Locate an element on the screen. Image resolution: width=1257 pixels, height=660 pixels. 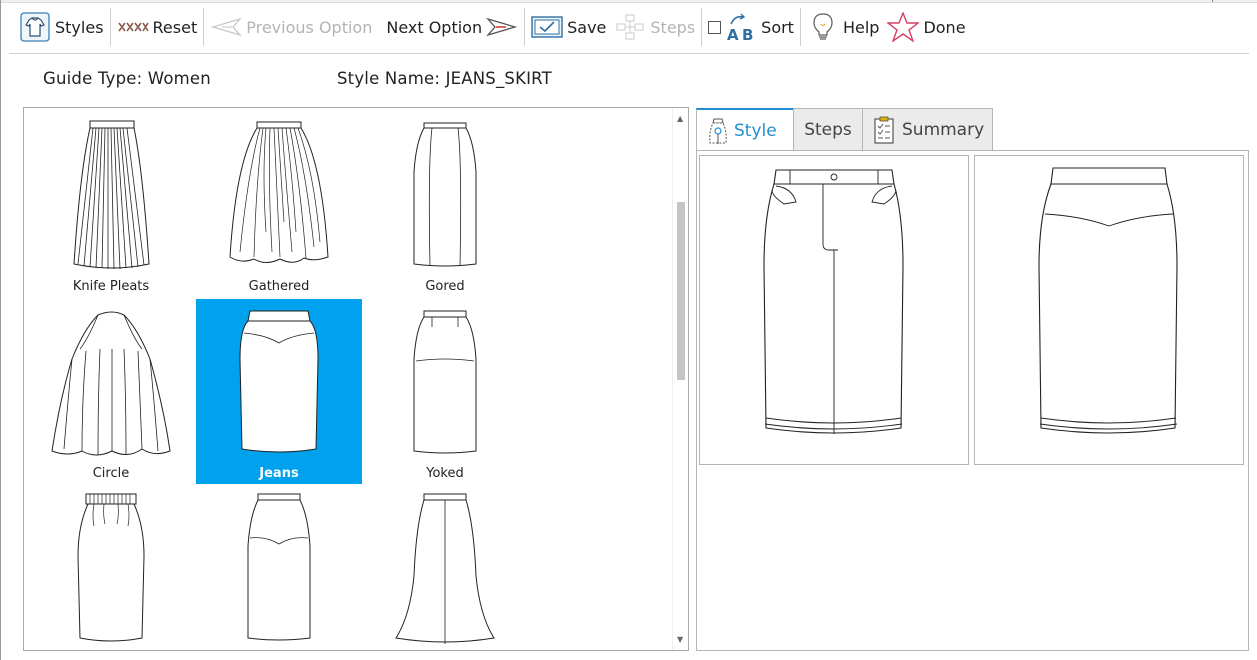
reset-icon is located at coordinates (133, 27).